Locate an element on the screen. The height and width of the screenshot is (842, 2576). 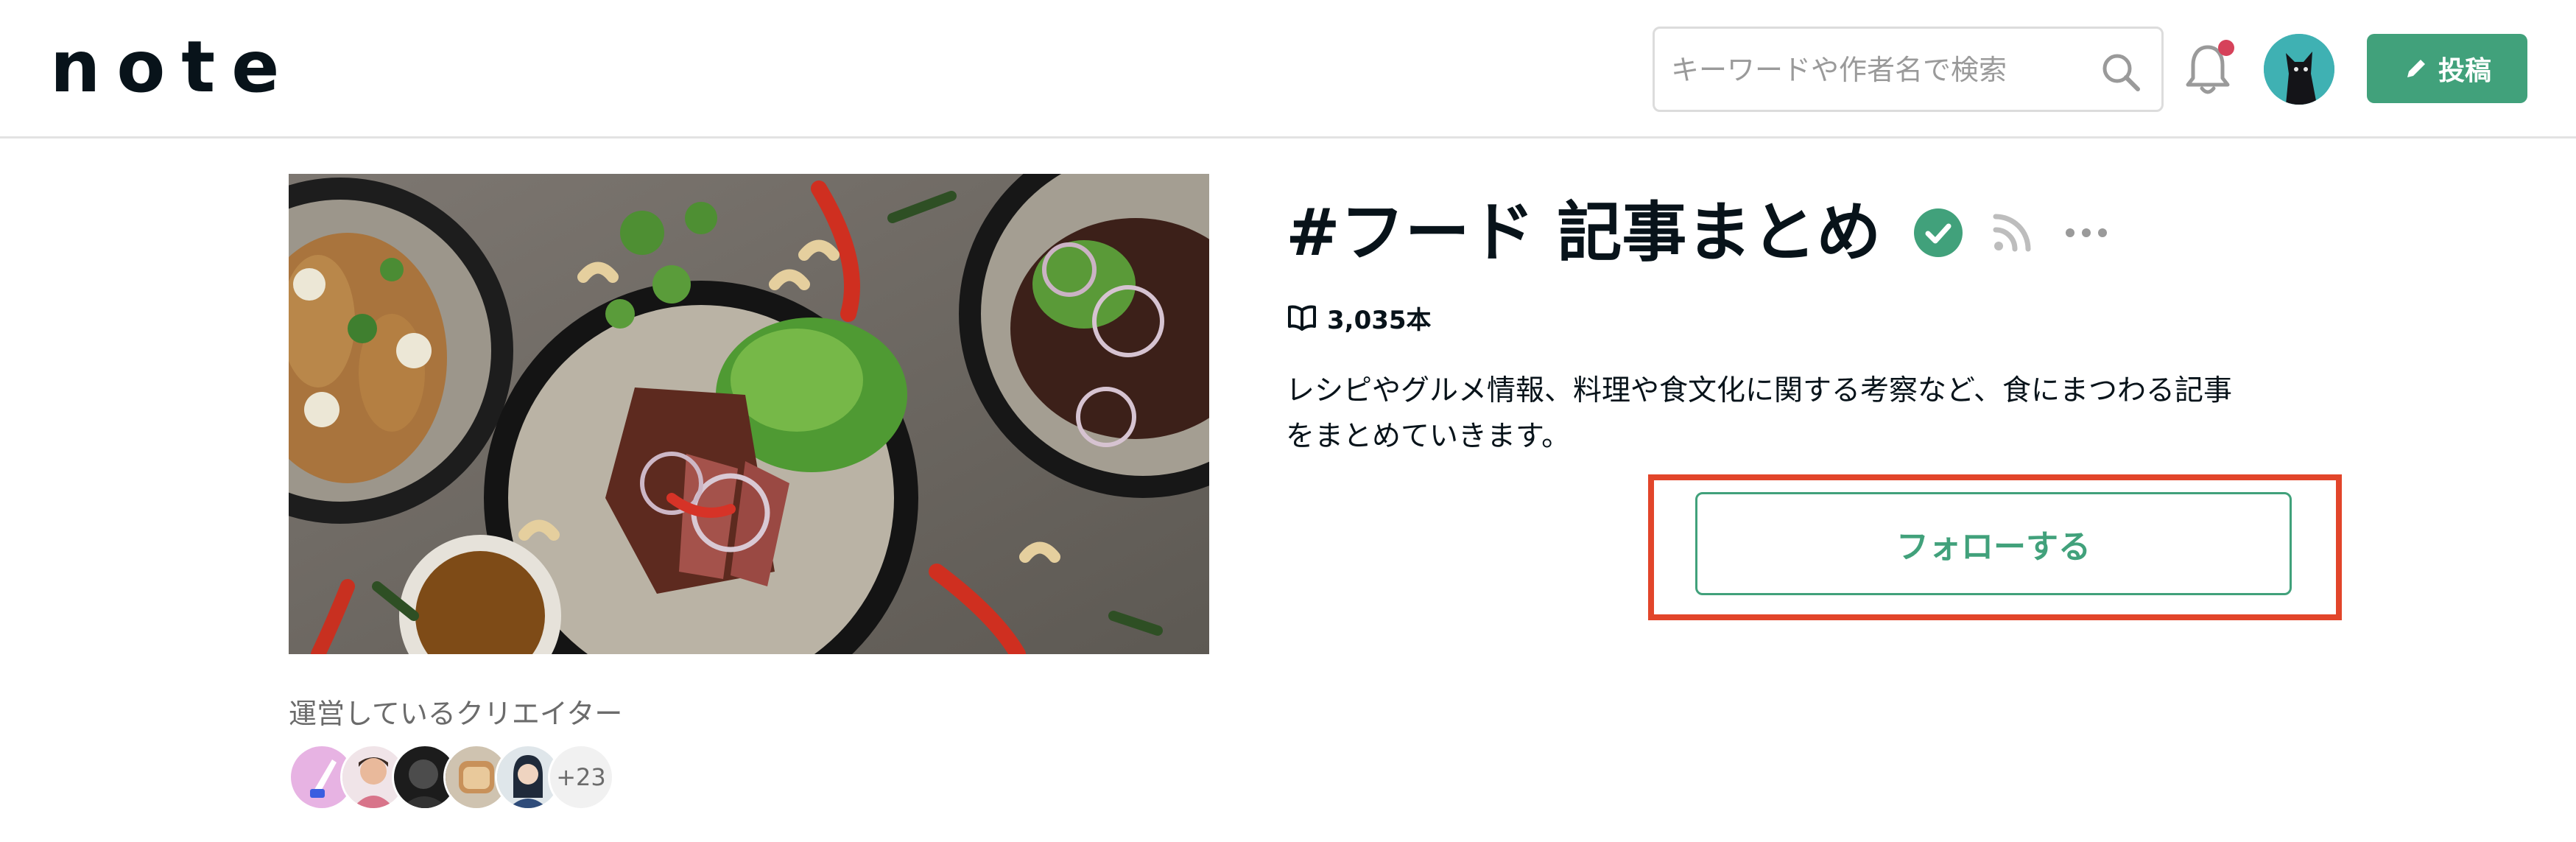
post-button: 投稿 is located at coordinates (2447, 68).